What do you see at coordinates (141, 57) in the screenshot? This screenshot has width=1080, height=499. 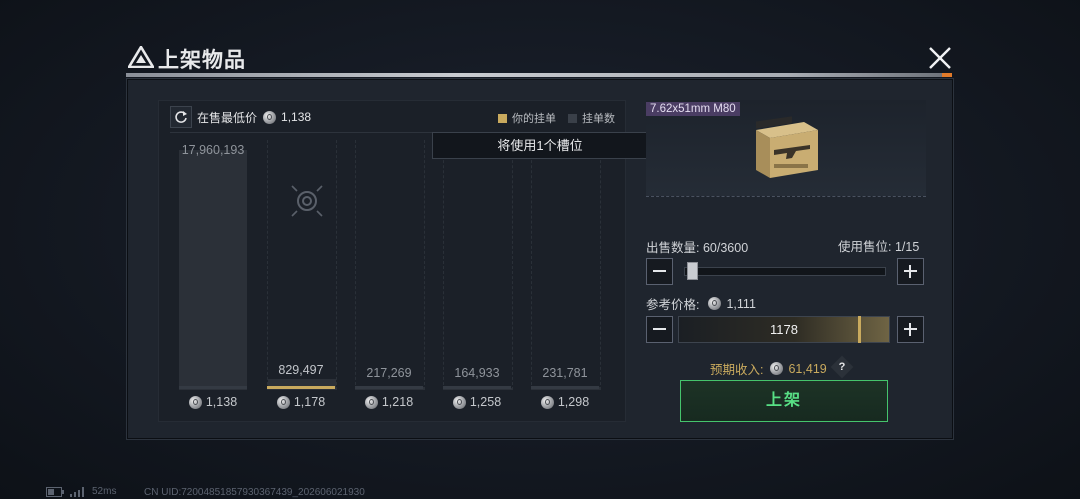 I see `triangle-logo-icon` at bounding box center [141, 57].